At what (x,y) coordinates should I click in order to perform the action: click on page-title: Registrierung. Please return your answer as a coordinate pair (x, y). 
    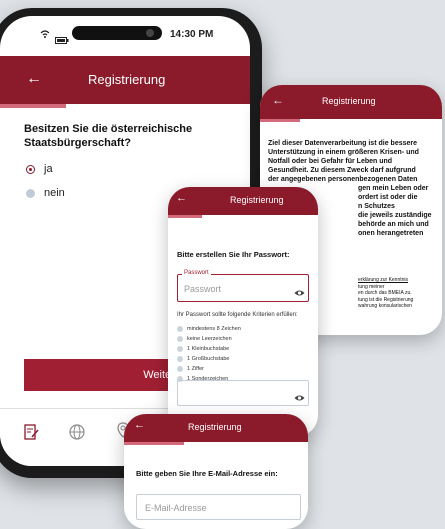
    Looking at the image, I should click on (127, 79).